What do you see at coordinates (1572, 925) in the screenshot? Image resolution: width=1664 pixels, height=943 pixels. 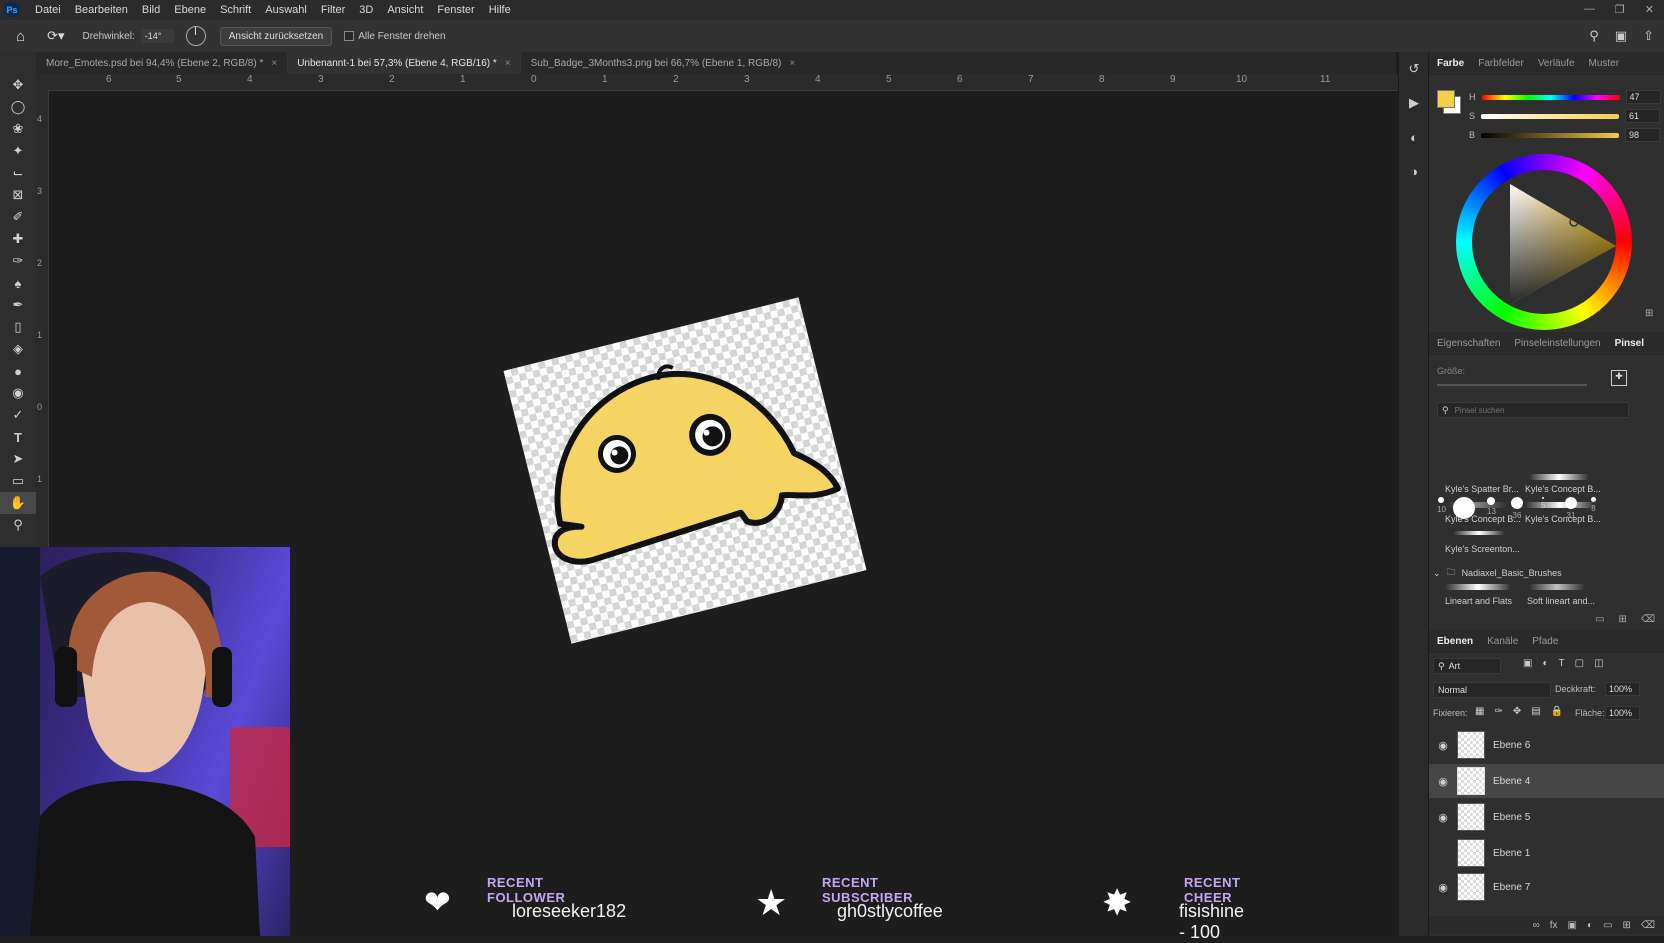 I see `mask-icon: ▣` at bounding box center [1572, 925].